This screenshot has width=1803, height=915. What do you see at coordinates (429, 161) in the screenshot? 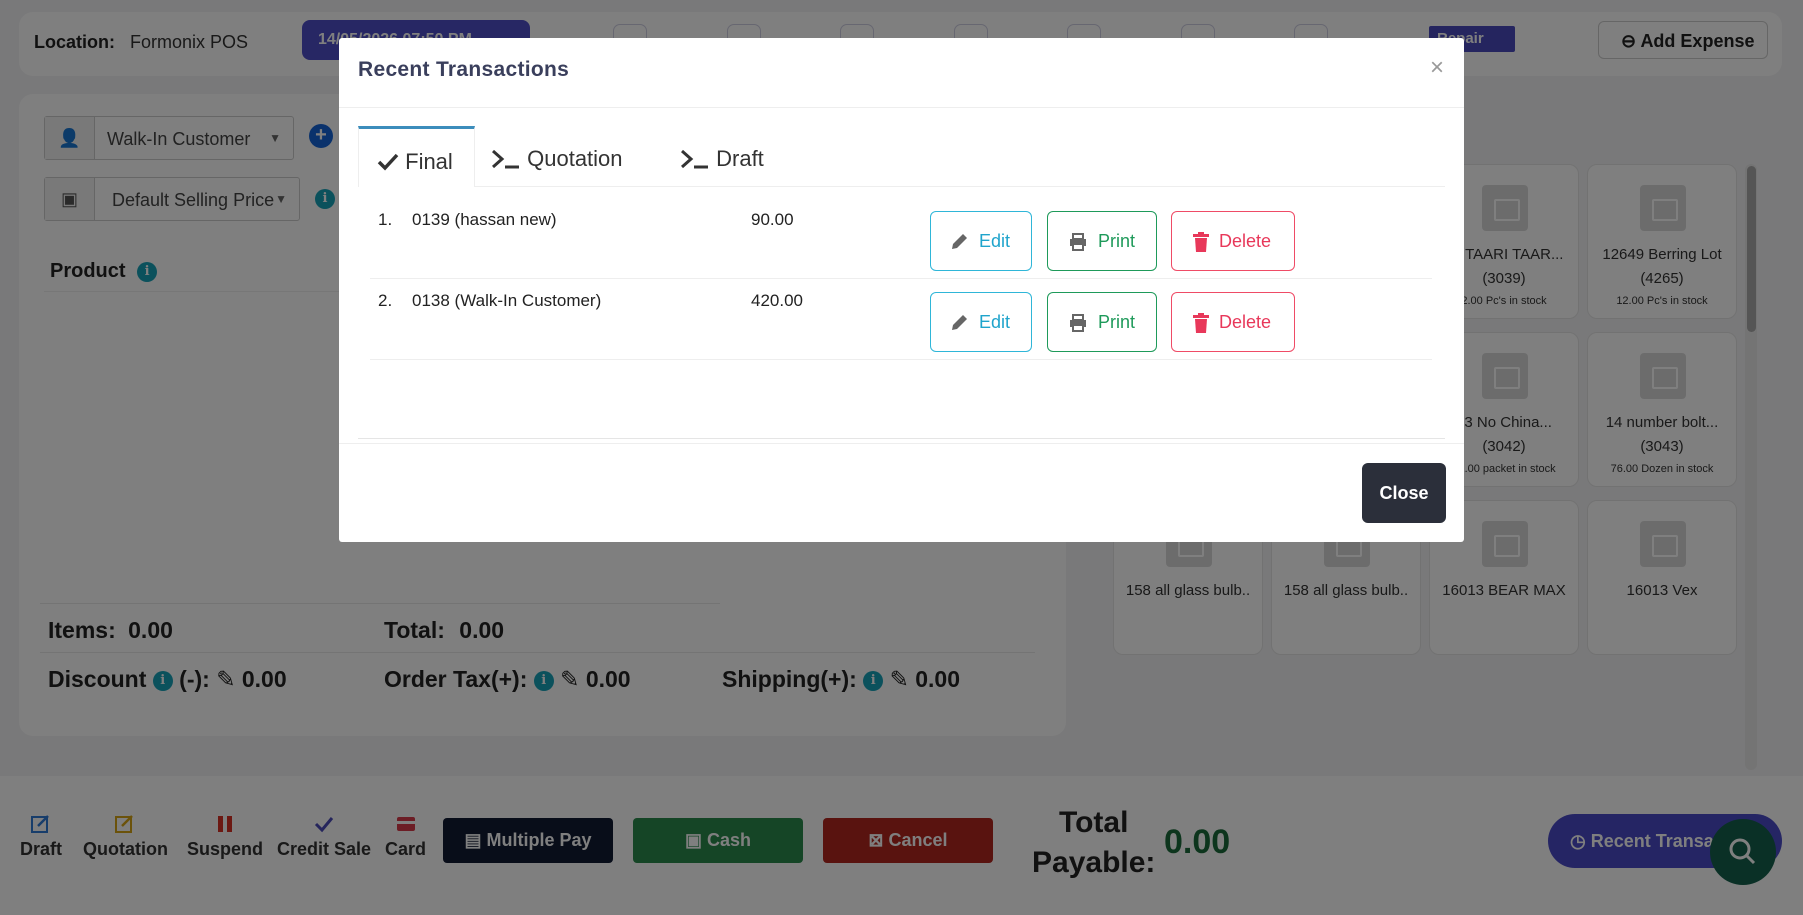
I see `tab-final-label: Final` at bounding box center [429, 161].